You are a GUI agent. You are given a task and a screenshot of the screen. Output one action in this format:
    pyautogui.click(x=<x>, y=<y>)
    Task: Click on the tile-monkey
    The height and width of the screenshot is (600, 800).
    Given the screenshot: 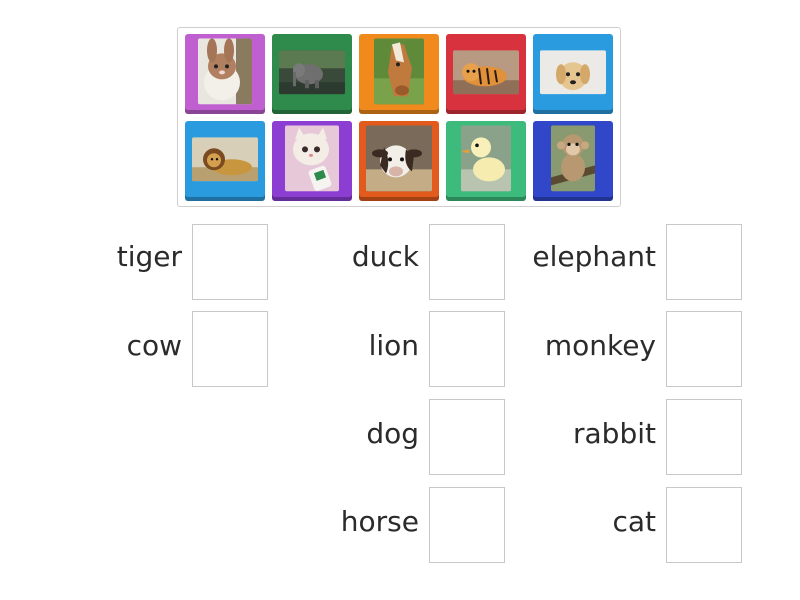 What is the action you would take?
    pyautogui.click(x=573, y=161)
    